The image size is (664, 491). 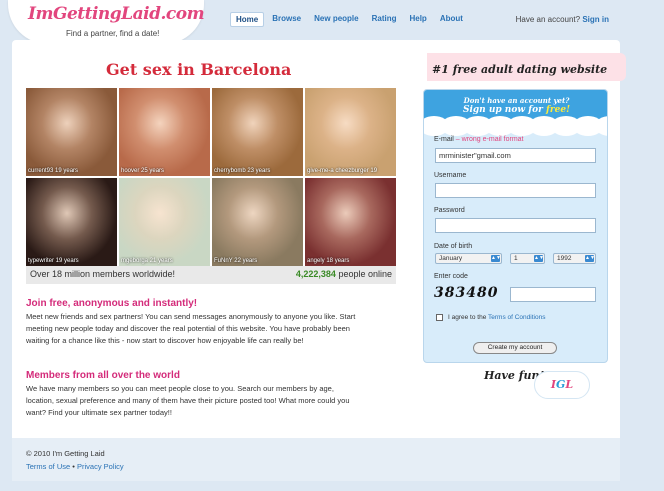 I want to click on terms-agreement: I agree to the Terms of Conditions, so click(x=496, y=317).